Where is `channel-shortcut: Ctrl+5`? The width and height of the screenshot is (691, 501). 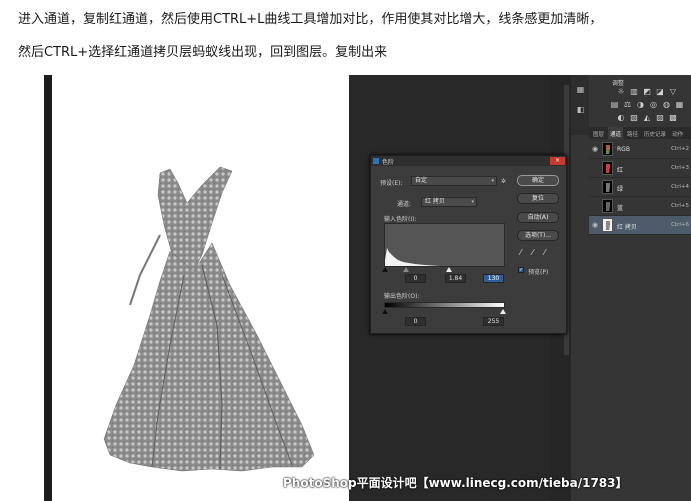 channel-shortcut: Ctrl+5 is located at coordinates (680, 206).